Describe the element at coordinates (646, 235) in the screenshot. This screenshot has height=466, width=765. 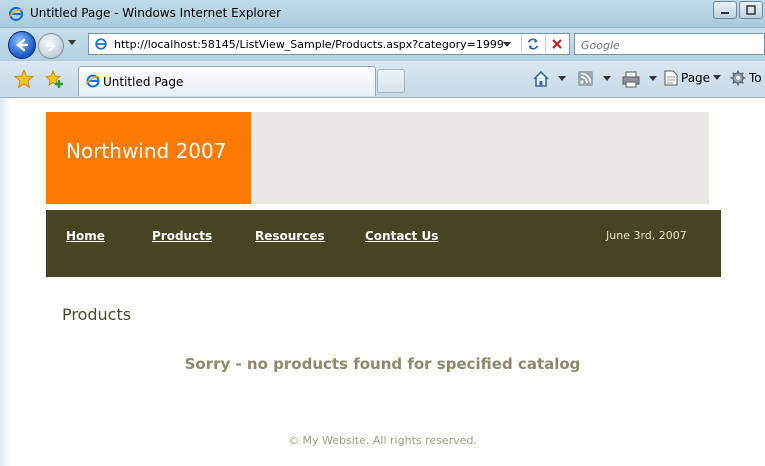
I see `site-date: June 3rd, 2007` at that location.